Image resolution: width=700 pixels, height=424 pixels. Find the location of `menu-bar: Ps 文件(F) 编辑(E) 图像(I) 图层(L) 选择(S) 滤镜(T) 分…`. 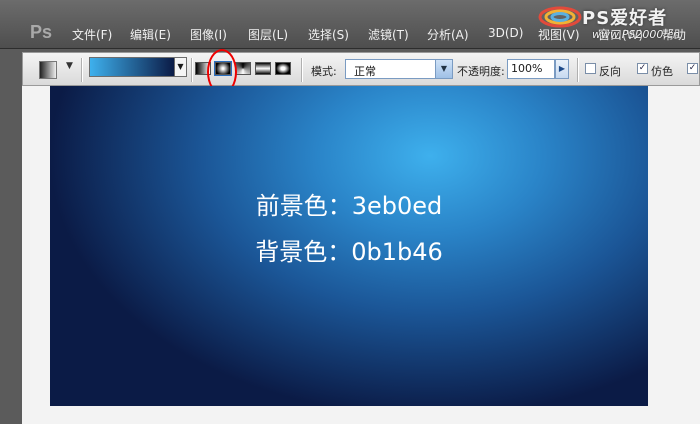

menu-bar: Ps 文件(F) 编辑(E) 图像(I) 图层(L) 选择(S) 滤镜(T) 分… is located at coordinates (350, 24).